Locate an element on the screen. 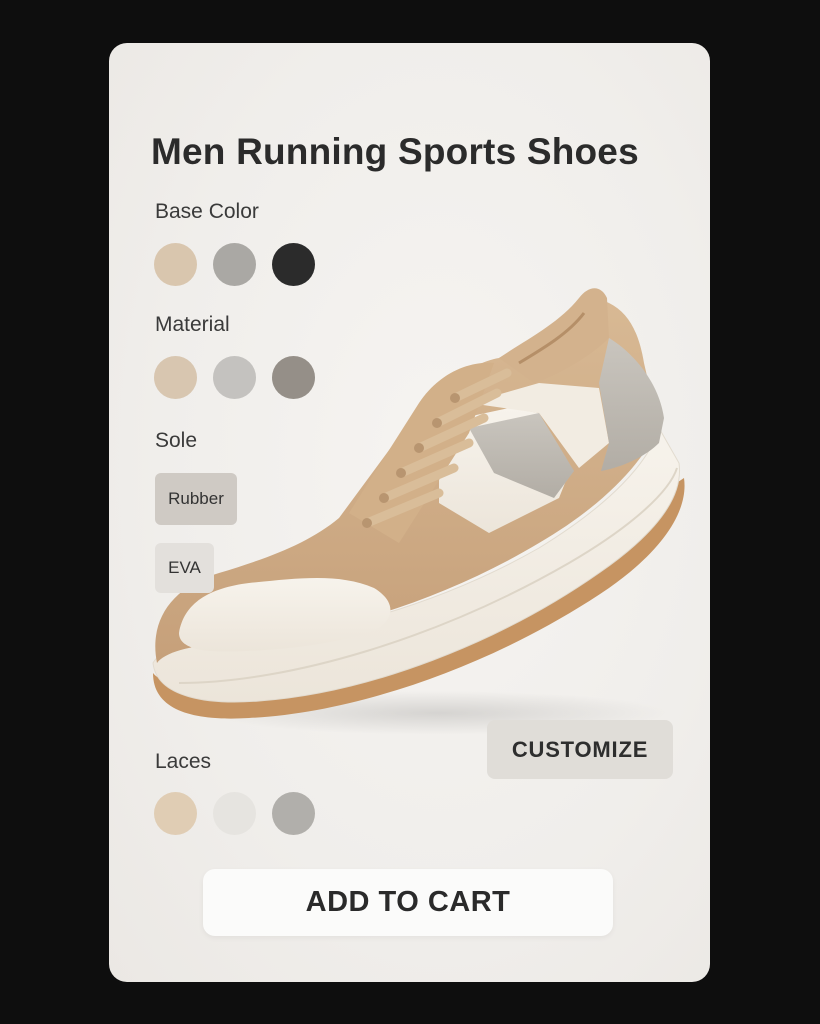  laces-label: Laces is located at coordinates (183, 761).